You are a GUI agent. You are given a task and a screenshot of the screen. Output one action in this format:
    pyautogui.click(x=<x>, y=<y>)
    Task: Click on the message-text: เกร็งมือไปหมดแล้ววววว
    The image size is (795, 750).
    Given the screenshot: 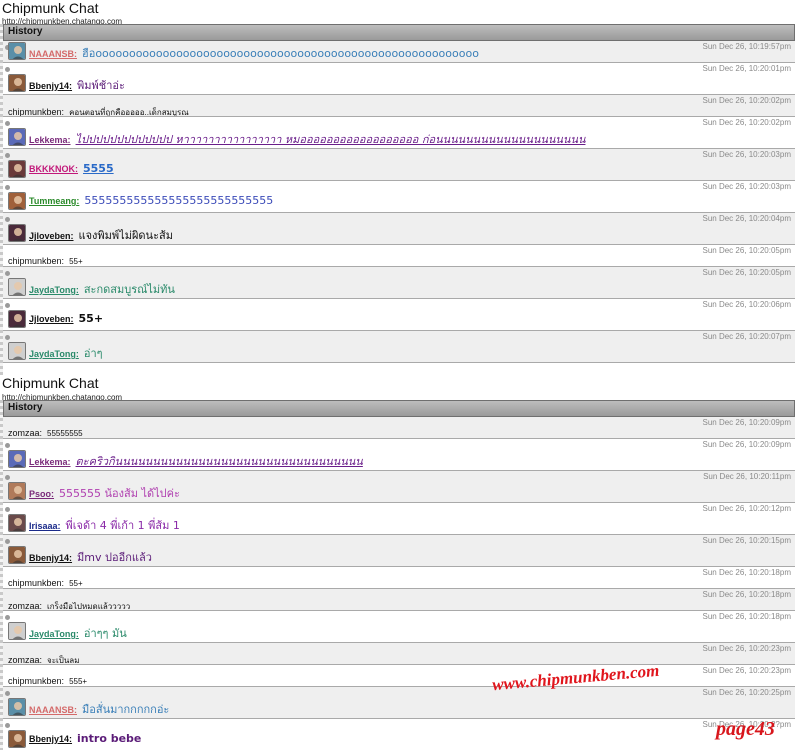 What is the action you would take?
    pyautogui.click(x=89, y=606)
    